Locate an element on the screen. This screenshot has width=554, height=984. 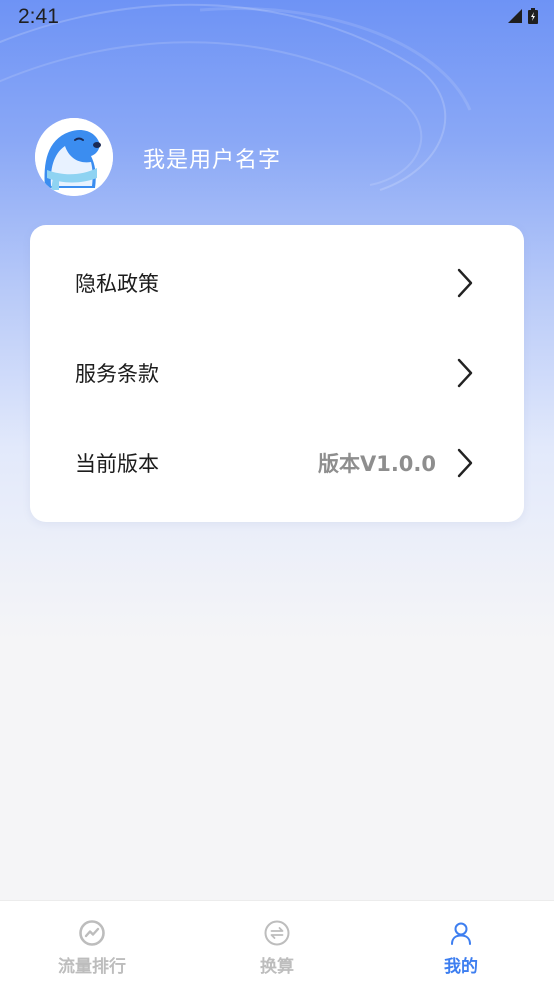
tab-label: 流量排行 is located at coordinates (92, 967).